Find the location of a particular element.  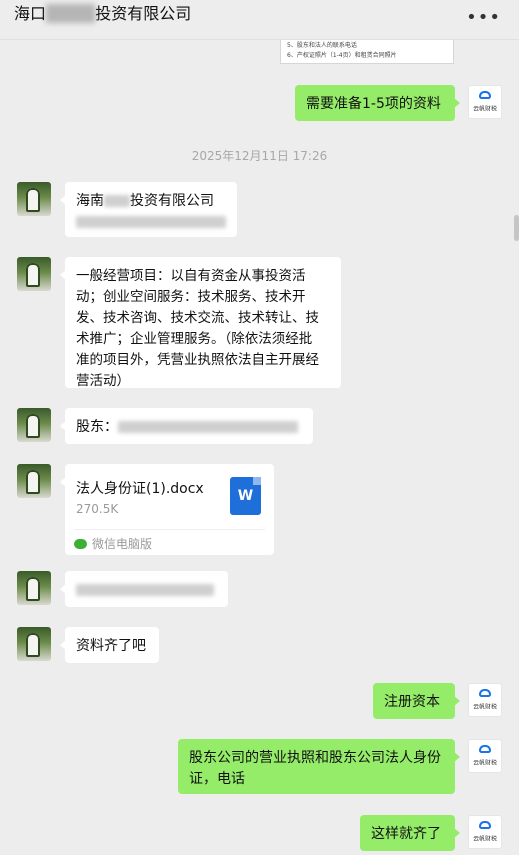

chat-header: 海口████投资有限公司 ••• is located at coordinates (259, 20).